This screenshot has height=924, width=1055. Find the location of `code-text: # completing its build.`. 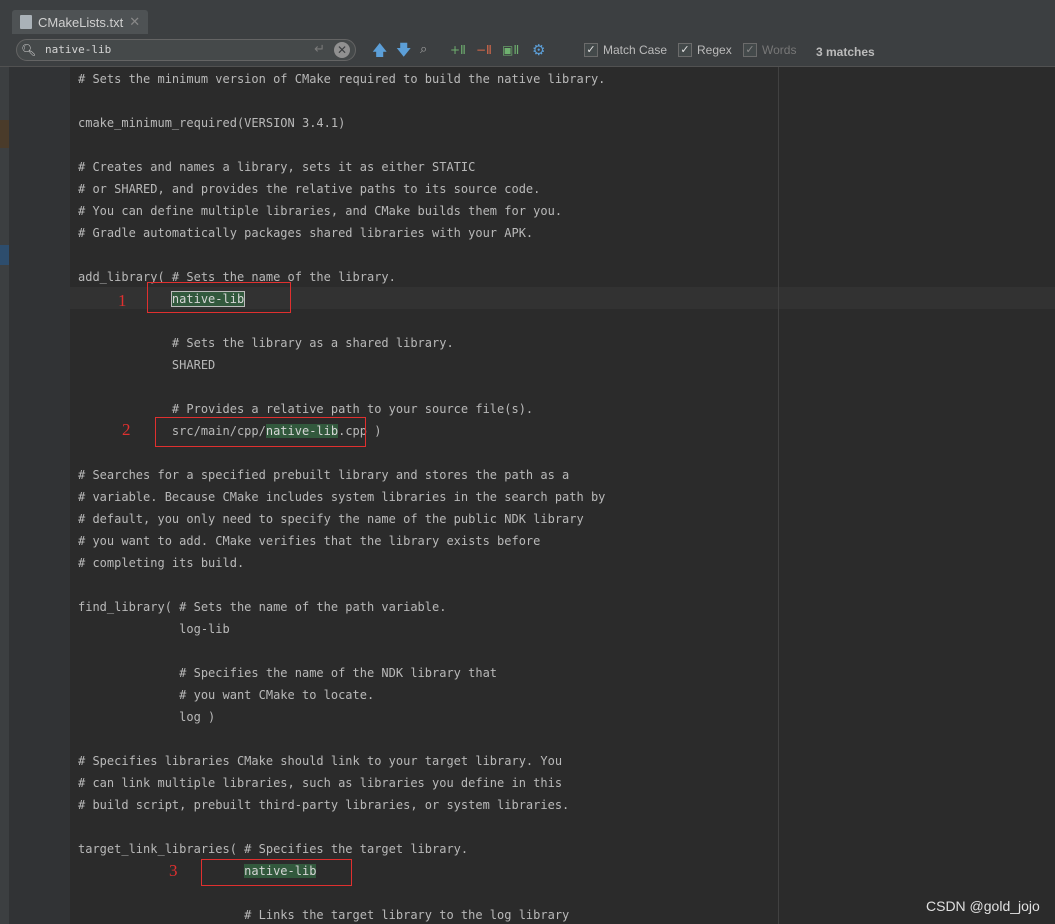

code-text: # completing its build. is located at coordinates (161, 563).